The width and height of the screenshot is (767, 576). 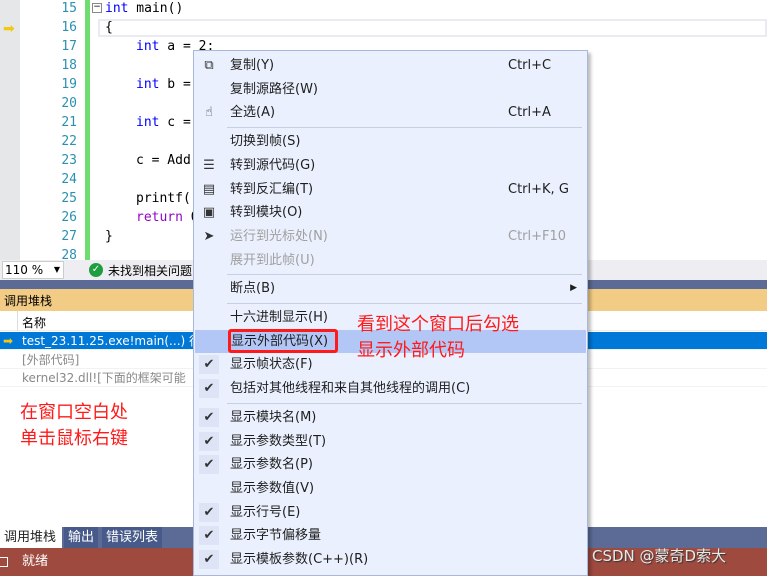 I want to click on menu-item-shortcut: Ctrl+K, G, so click(x=538, y=189).